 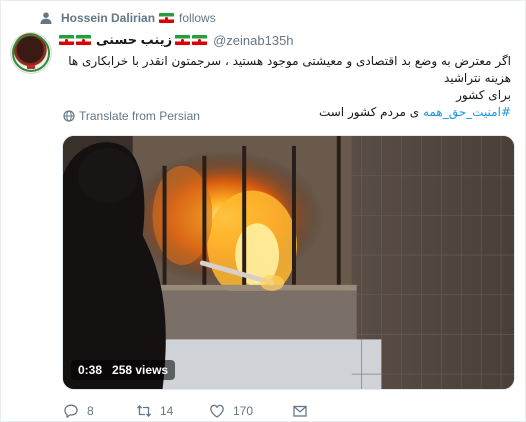 I want to click on author-handle: @zeinab135h, so click(x=253, y=40).